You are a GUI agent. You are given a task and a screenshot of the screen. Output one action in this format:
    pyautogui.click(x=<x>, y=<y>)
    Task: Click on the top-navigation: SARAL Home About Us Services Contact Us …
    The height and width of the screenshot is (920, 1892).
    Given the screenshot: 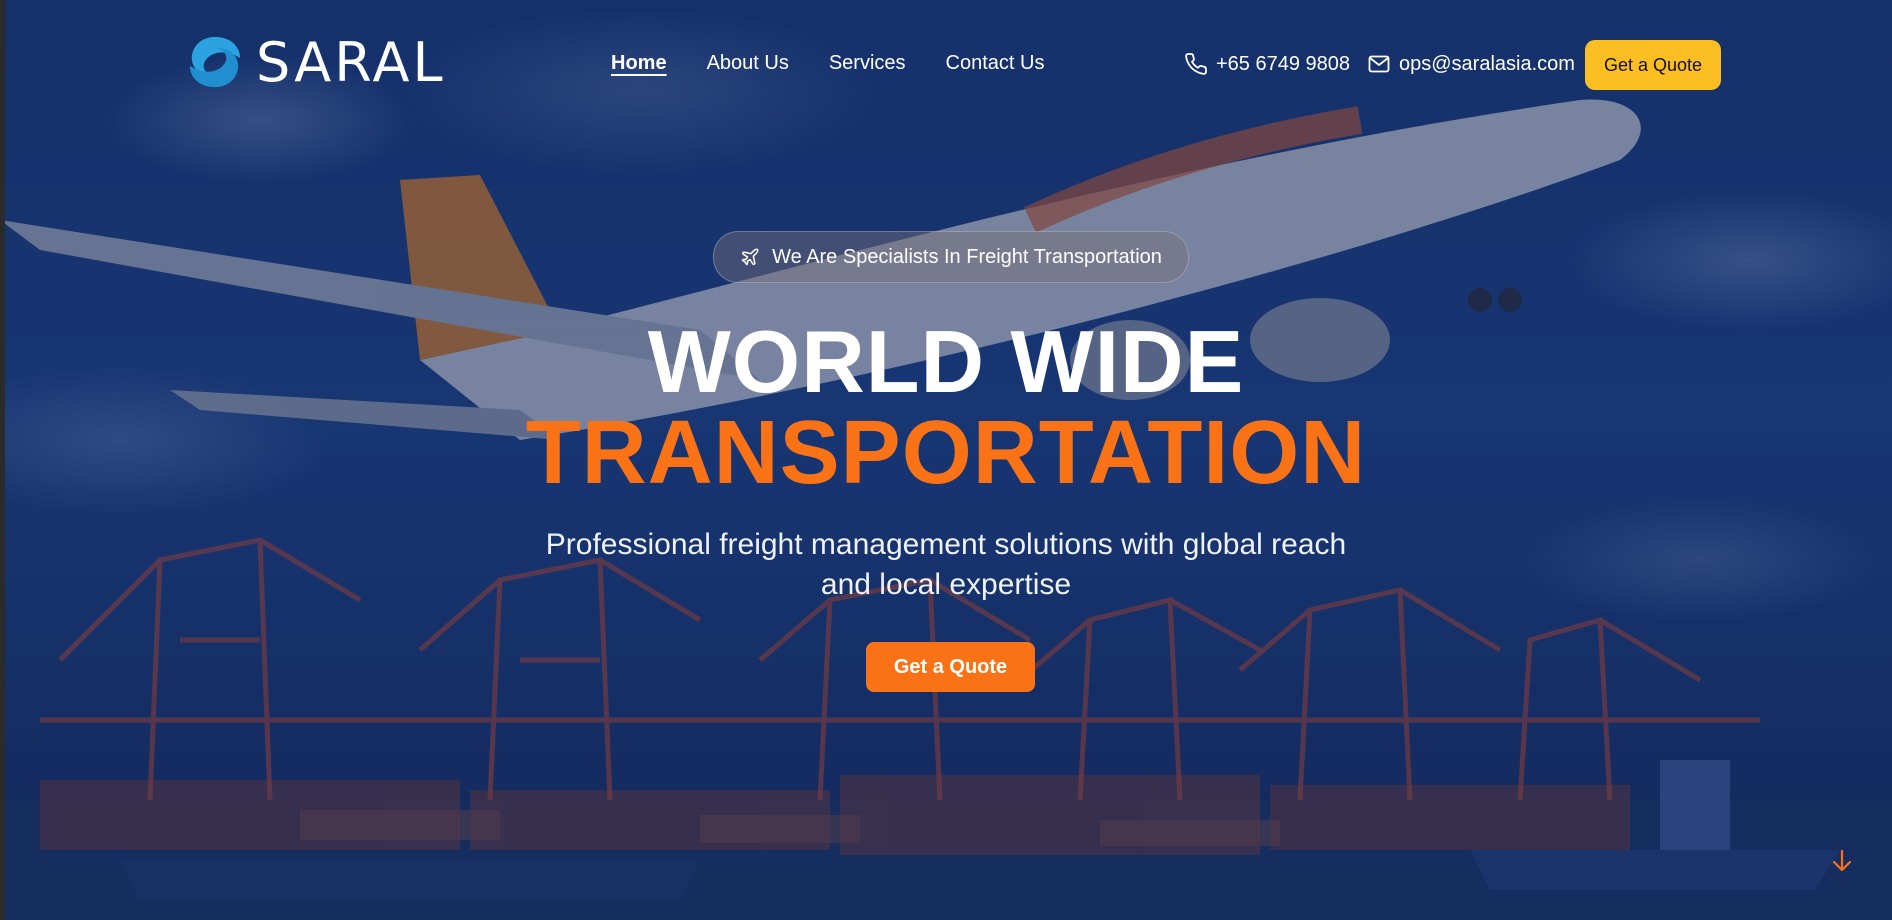 What is the action you would take?
    pyautogui.click(x=946, y=65)
    